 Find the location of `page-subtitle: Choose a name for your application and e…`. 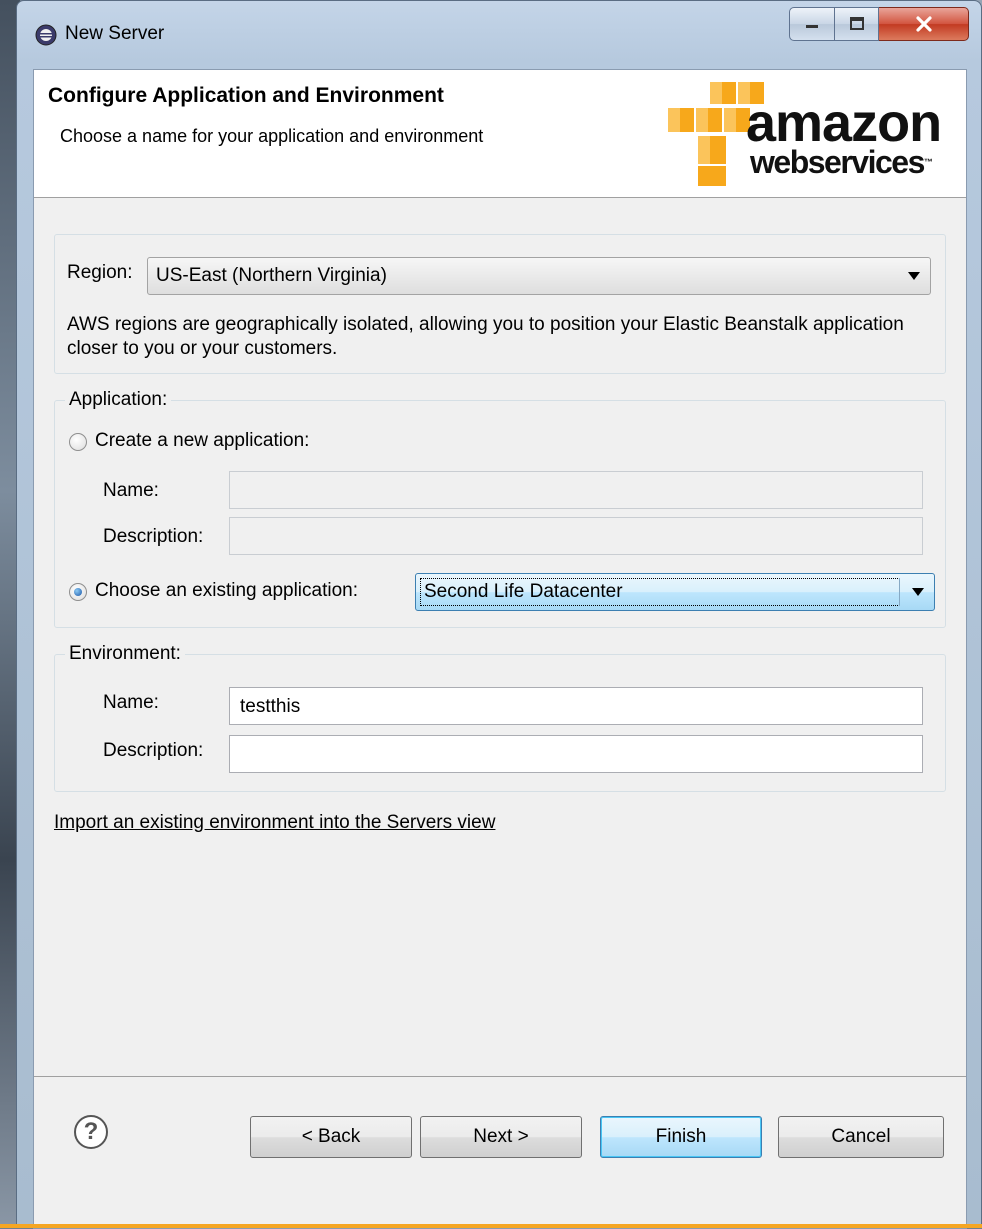

page-subtitle: Choose a name for your application and e… is located at coordinates (272, 136).